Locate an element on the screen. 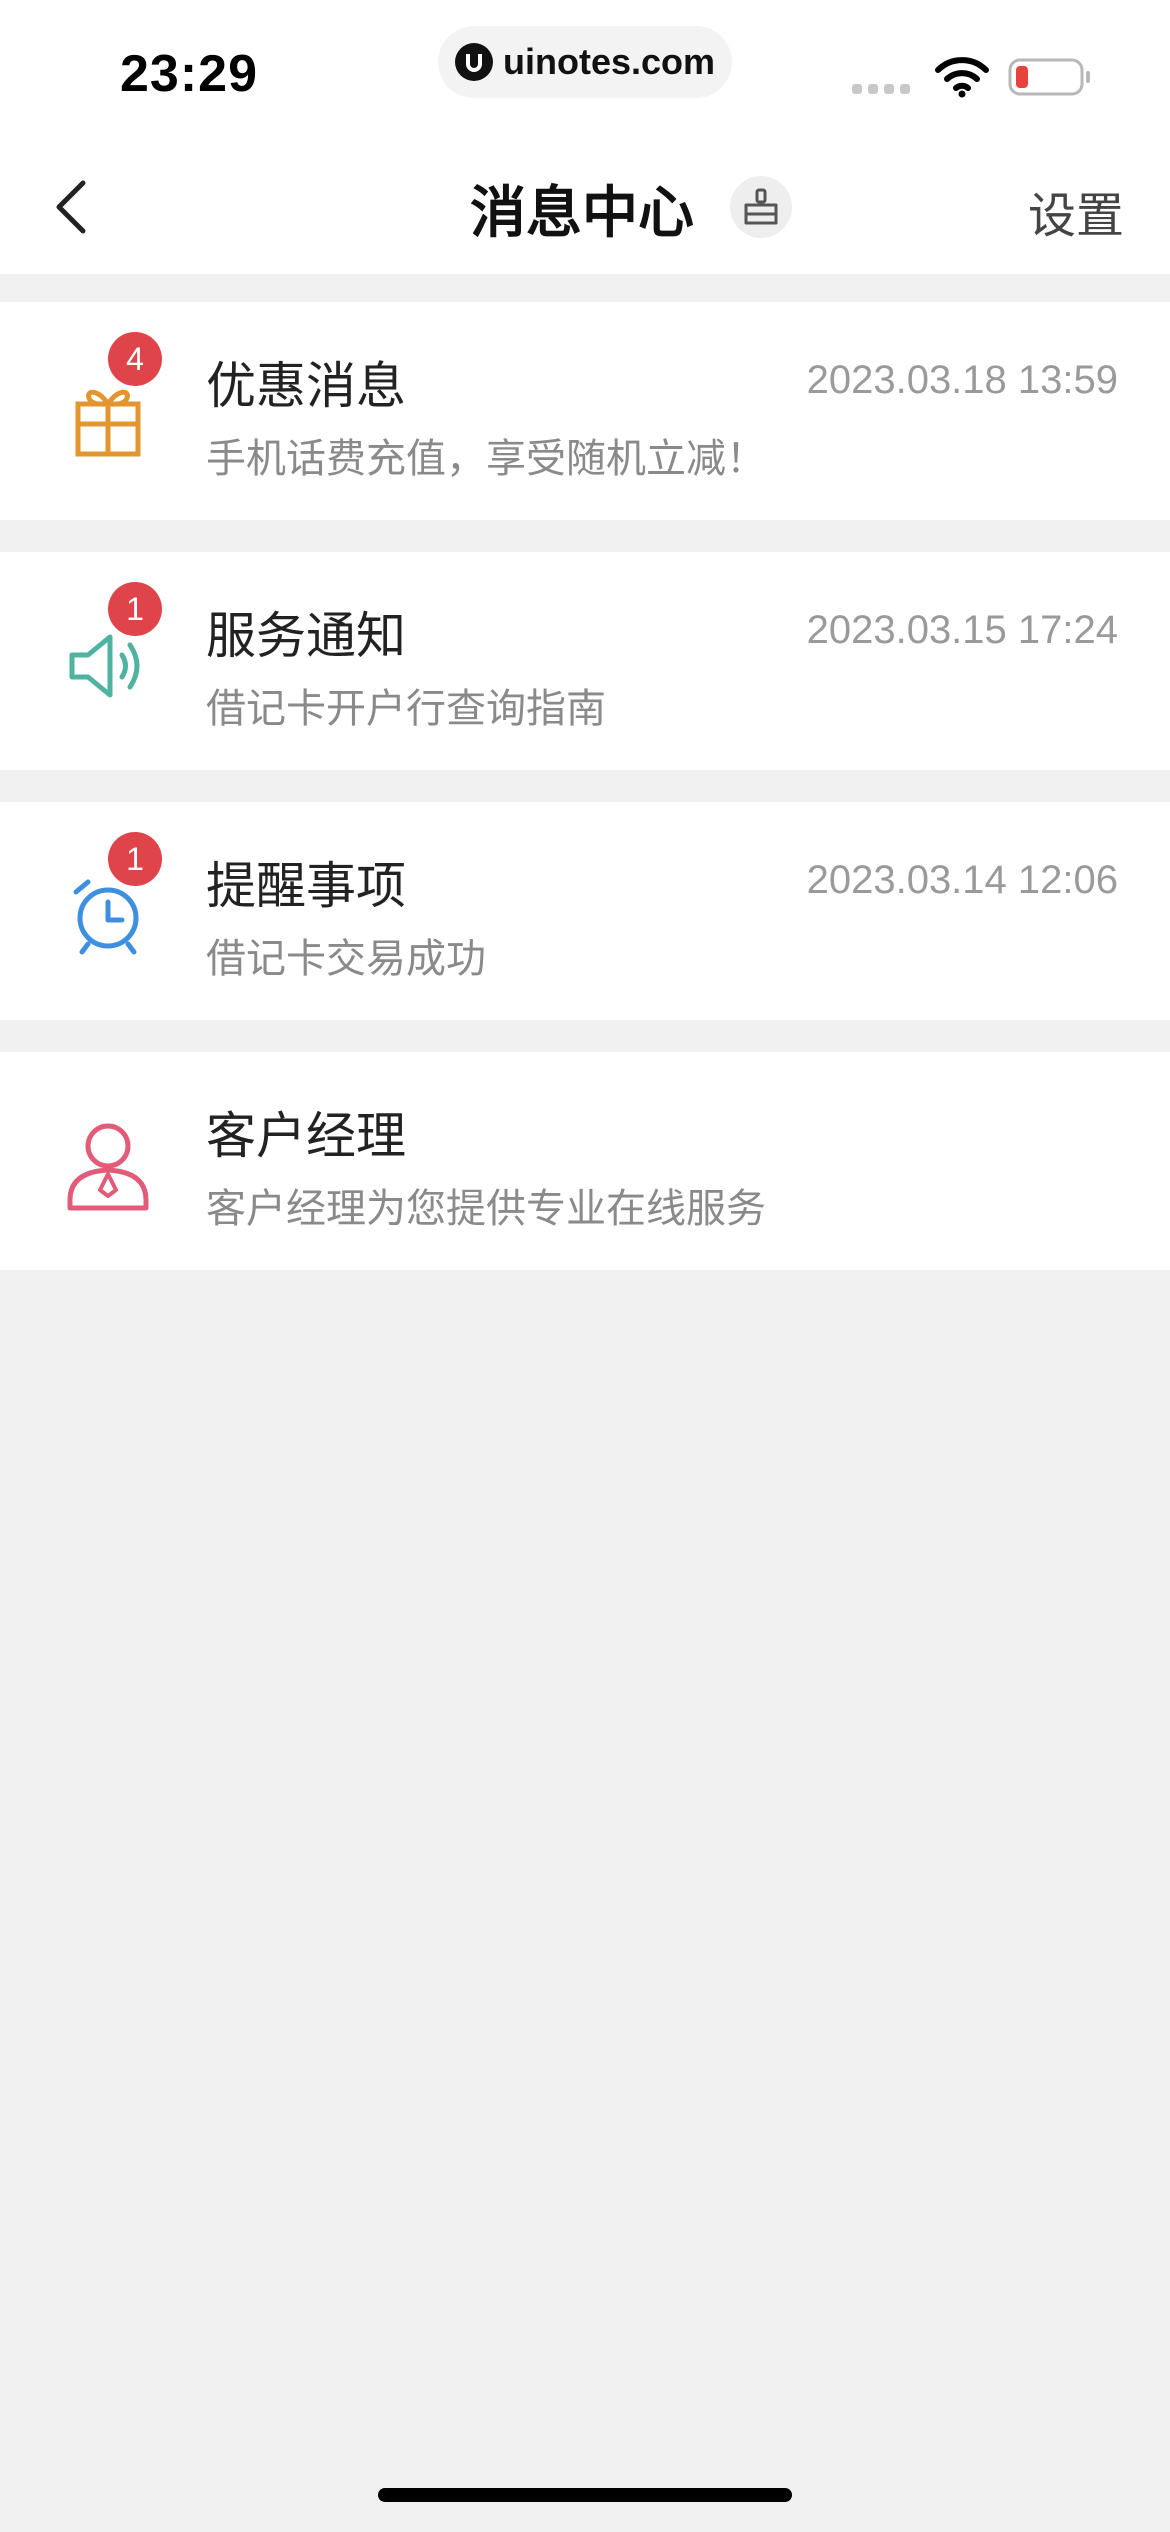  site-logo-icon is located at coordinates (473, 62).